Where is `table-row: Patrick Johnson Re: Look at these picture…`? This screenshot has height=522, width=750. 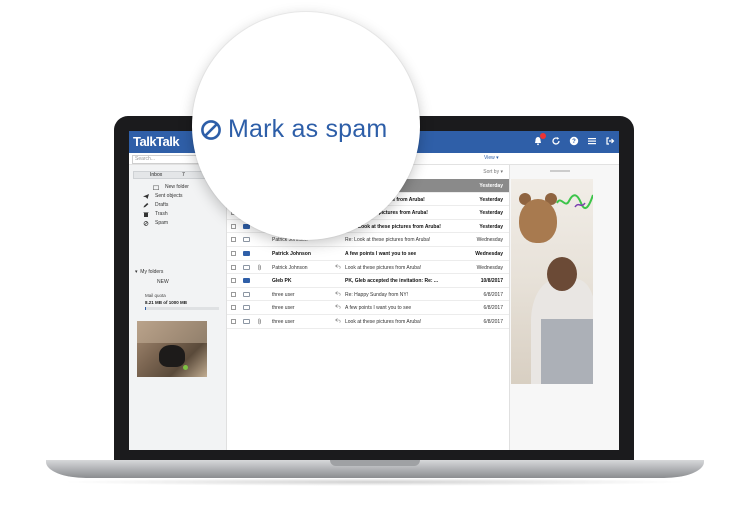 table-row: Patrick Johnson Re: Look at these picture… is located at coordinates (368, 240).